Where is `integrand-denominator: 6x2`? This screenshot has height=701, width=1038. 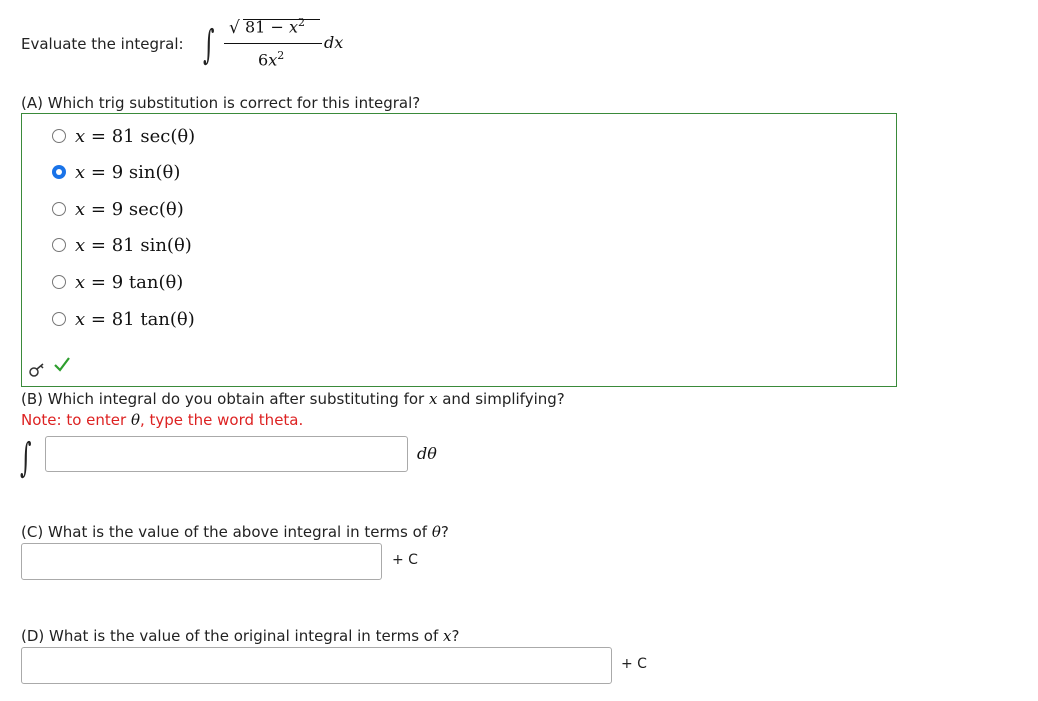
integrand-denominator: 6x2 is located at coordinates (271, 59).